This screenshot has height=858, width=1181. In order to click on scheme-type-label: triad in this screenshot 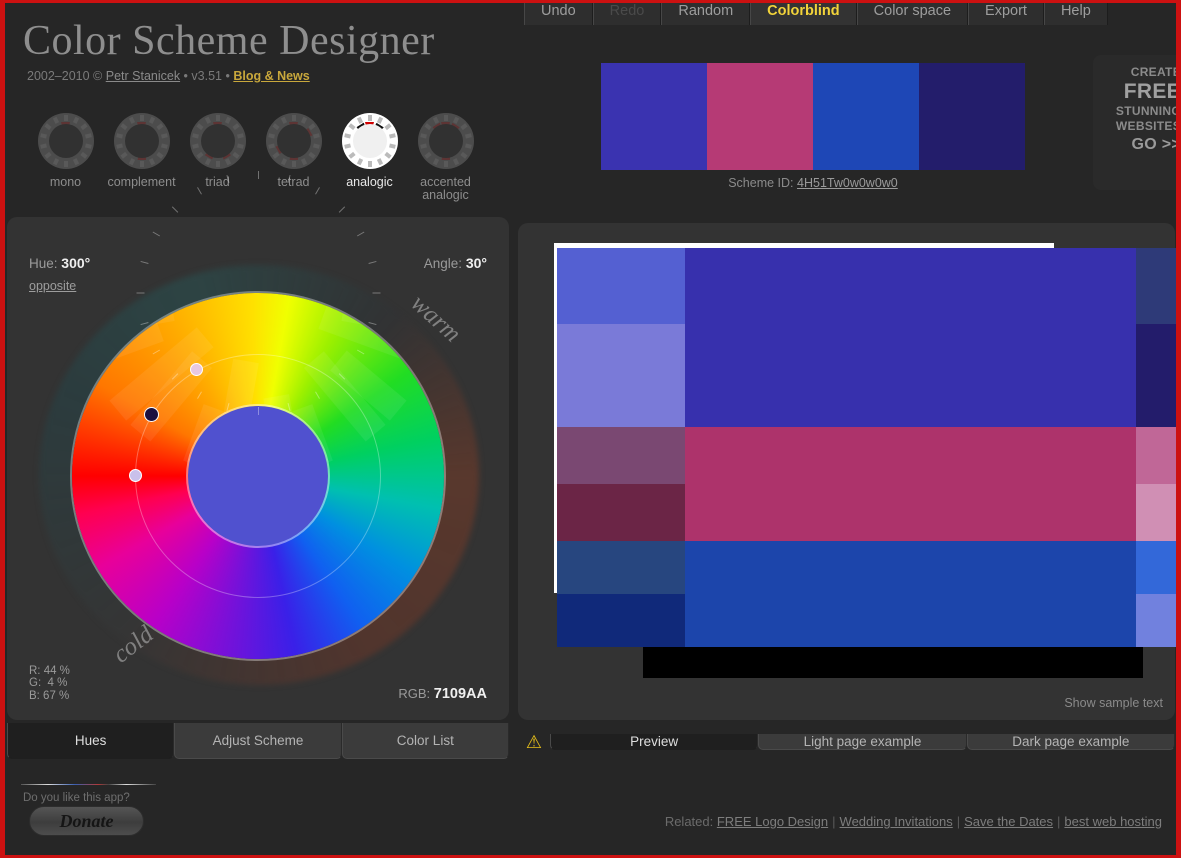, I will do `click(217, 182)`.